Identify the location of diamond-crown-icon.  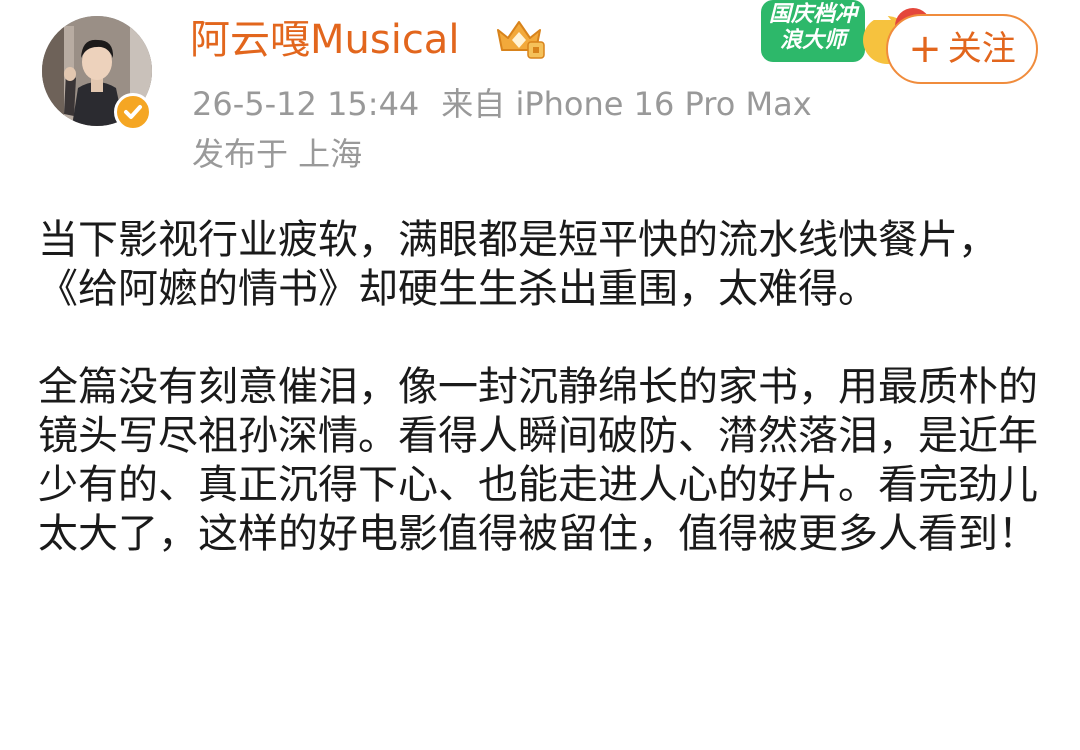
(519, 39).